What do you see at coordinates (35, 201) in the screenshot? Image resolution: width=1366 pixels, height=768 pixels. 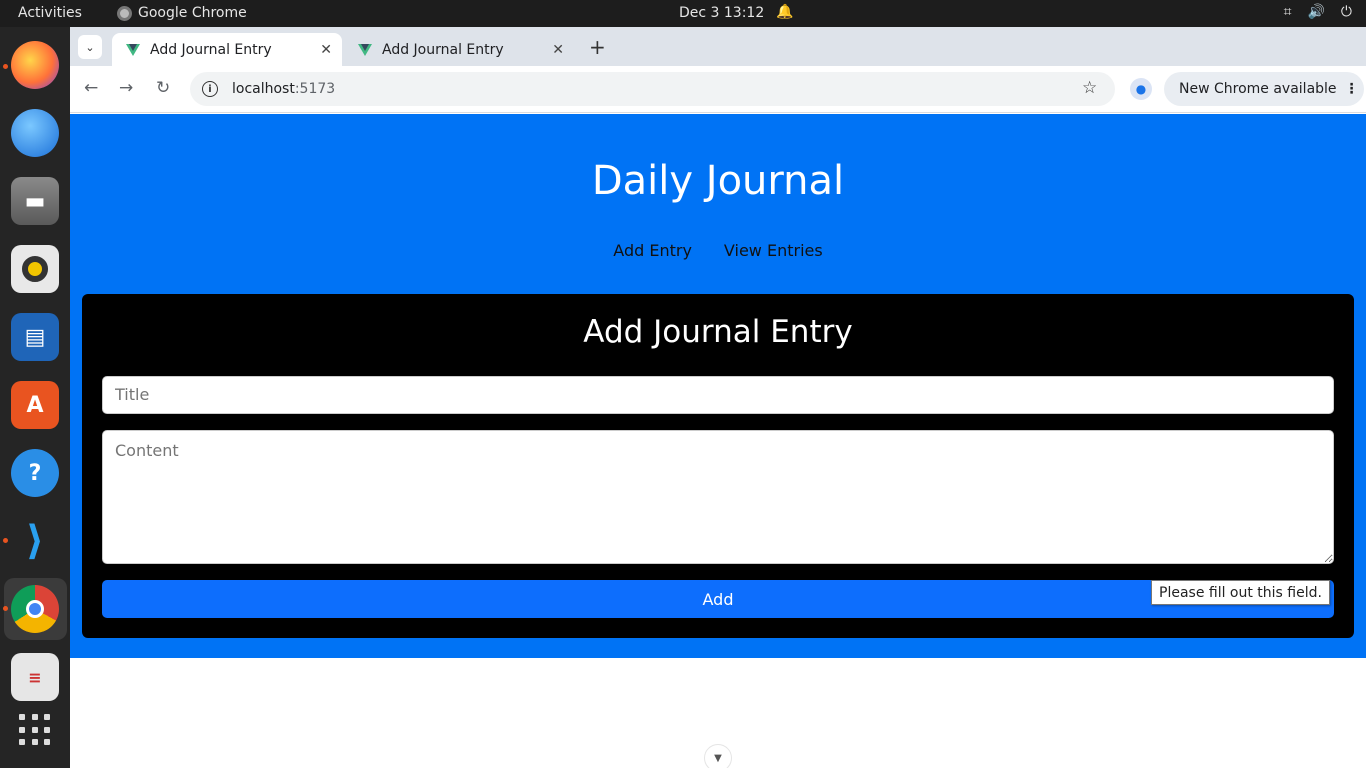 I see `files-icon: ▬` at bounding box center [35, 201].